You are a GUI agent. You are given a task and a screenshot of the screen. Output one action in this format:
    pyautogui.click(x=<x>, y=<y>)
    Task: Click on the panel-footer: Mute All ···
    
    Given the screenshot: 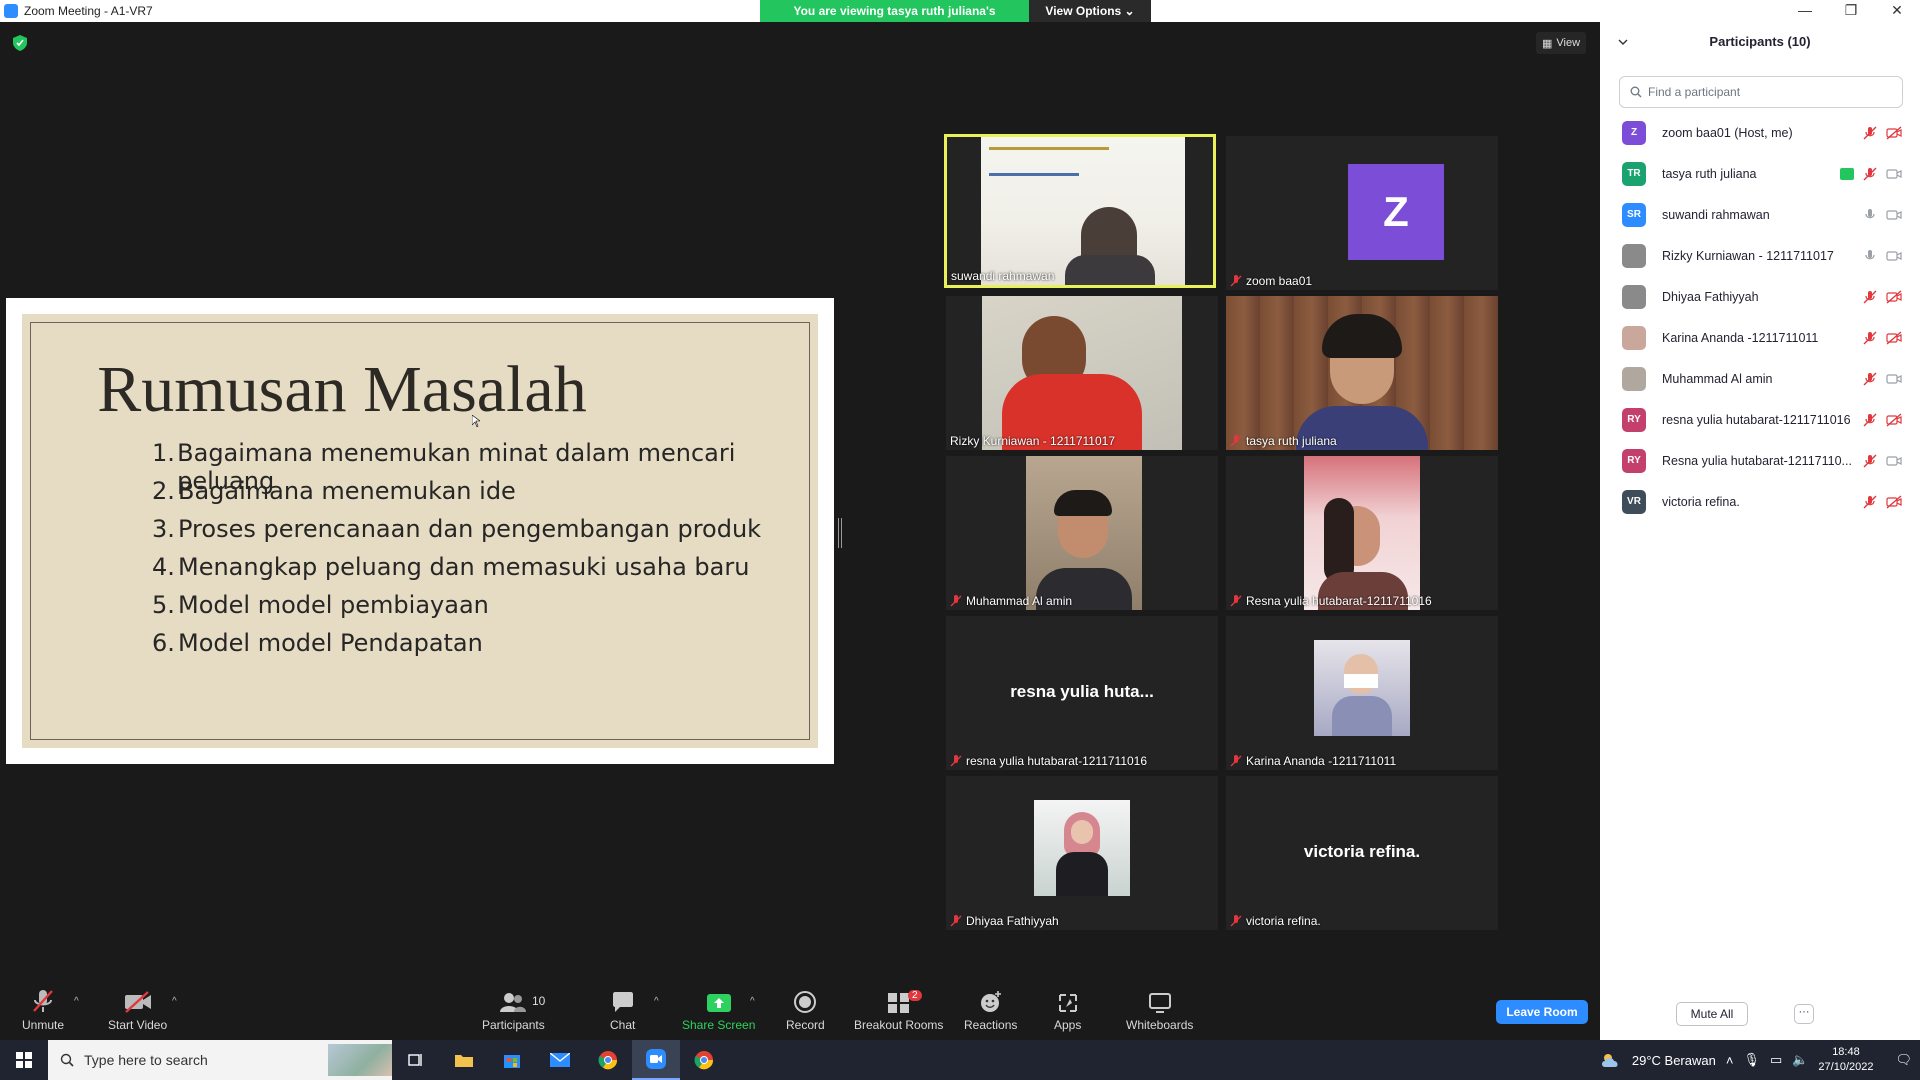 What is the action you would take?
    pyautogui.click(x=1760, y=1015)
    